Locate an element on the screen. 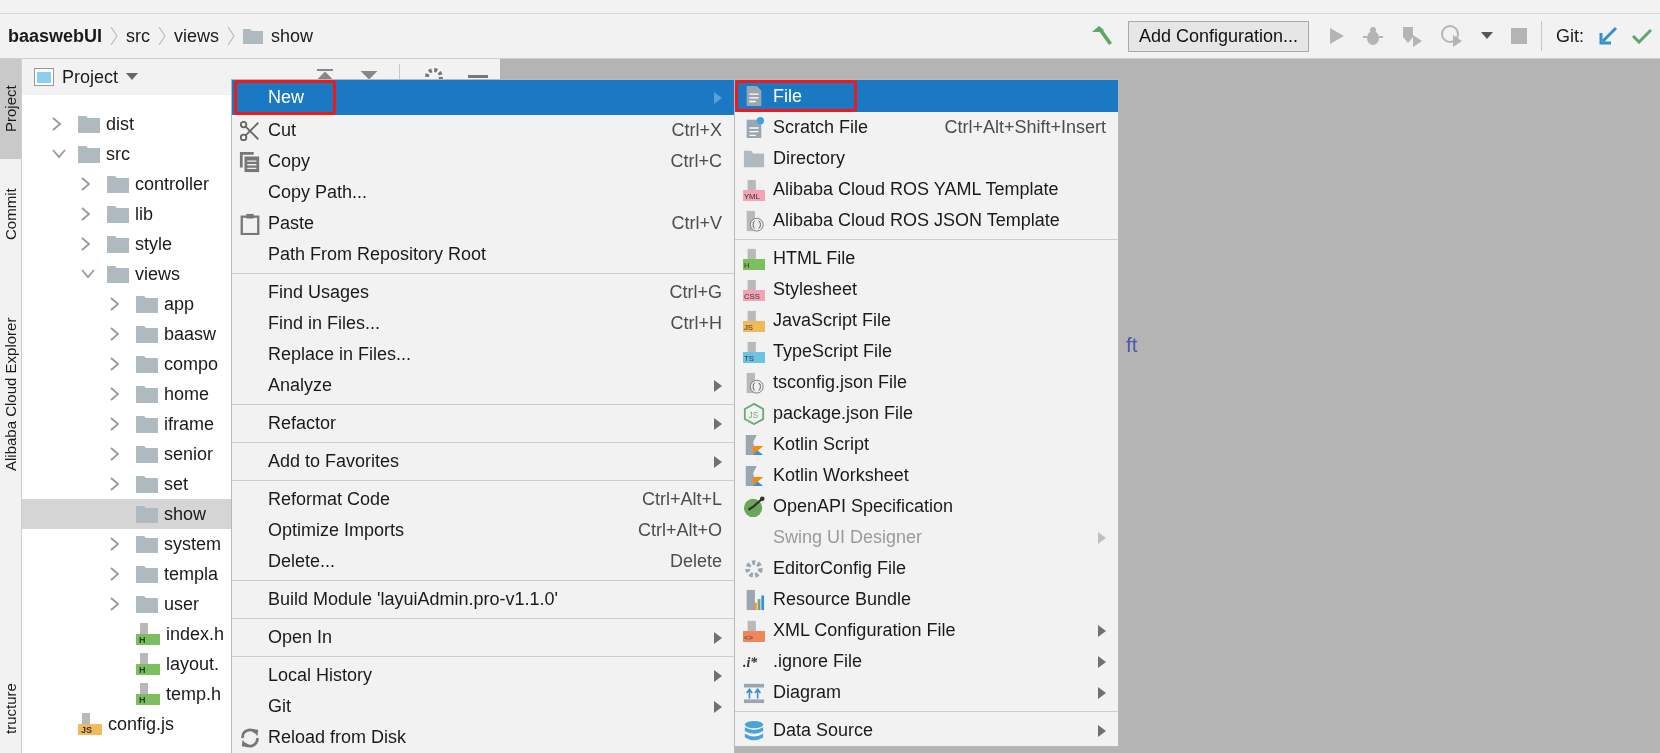 This screenshot has height=753, width=1660. shortcut-label: Ctrl+C is located at coordinates (696, 161).